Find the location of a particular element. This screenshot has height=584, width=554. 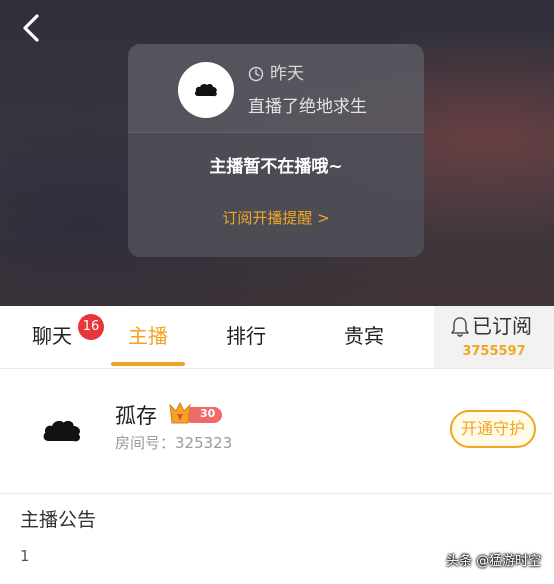

tab-ranking-label: 排行 is located at coordinates (246, 336).